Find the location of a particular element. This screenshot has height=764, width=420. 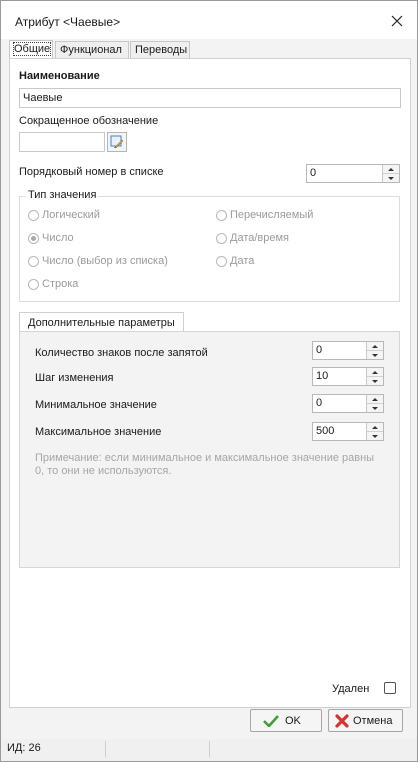

tab-functional-label: Функционал is located at coordinates (91, 50).